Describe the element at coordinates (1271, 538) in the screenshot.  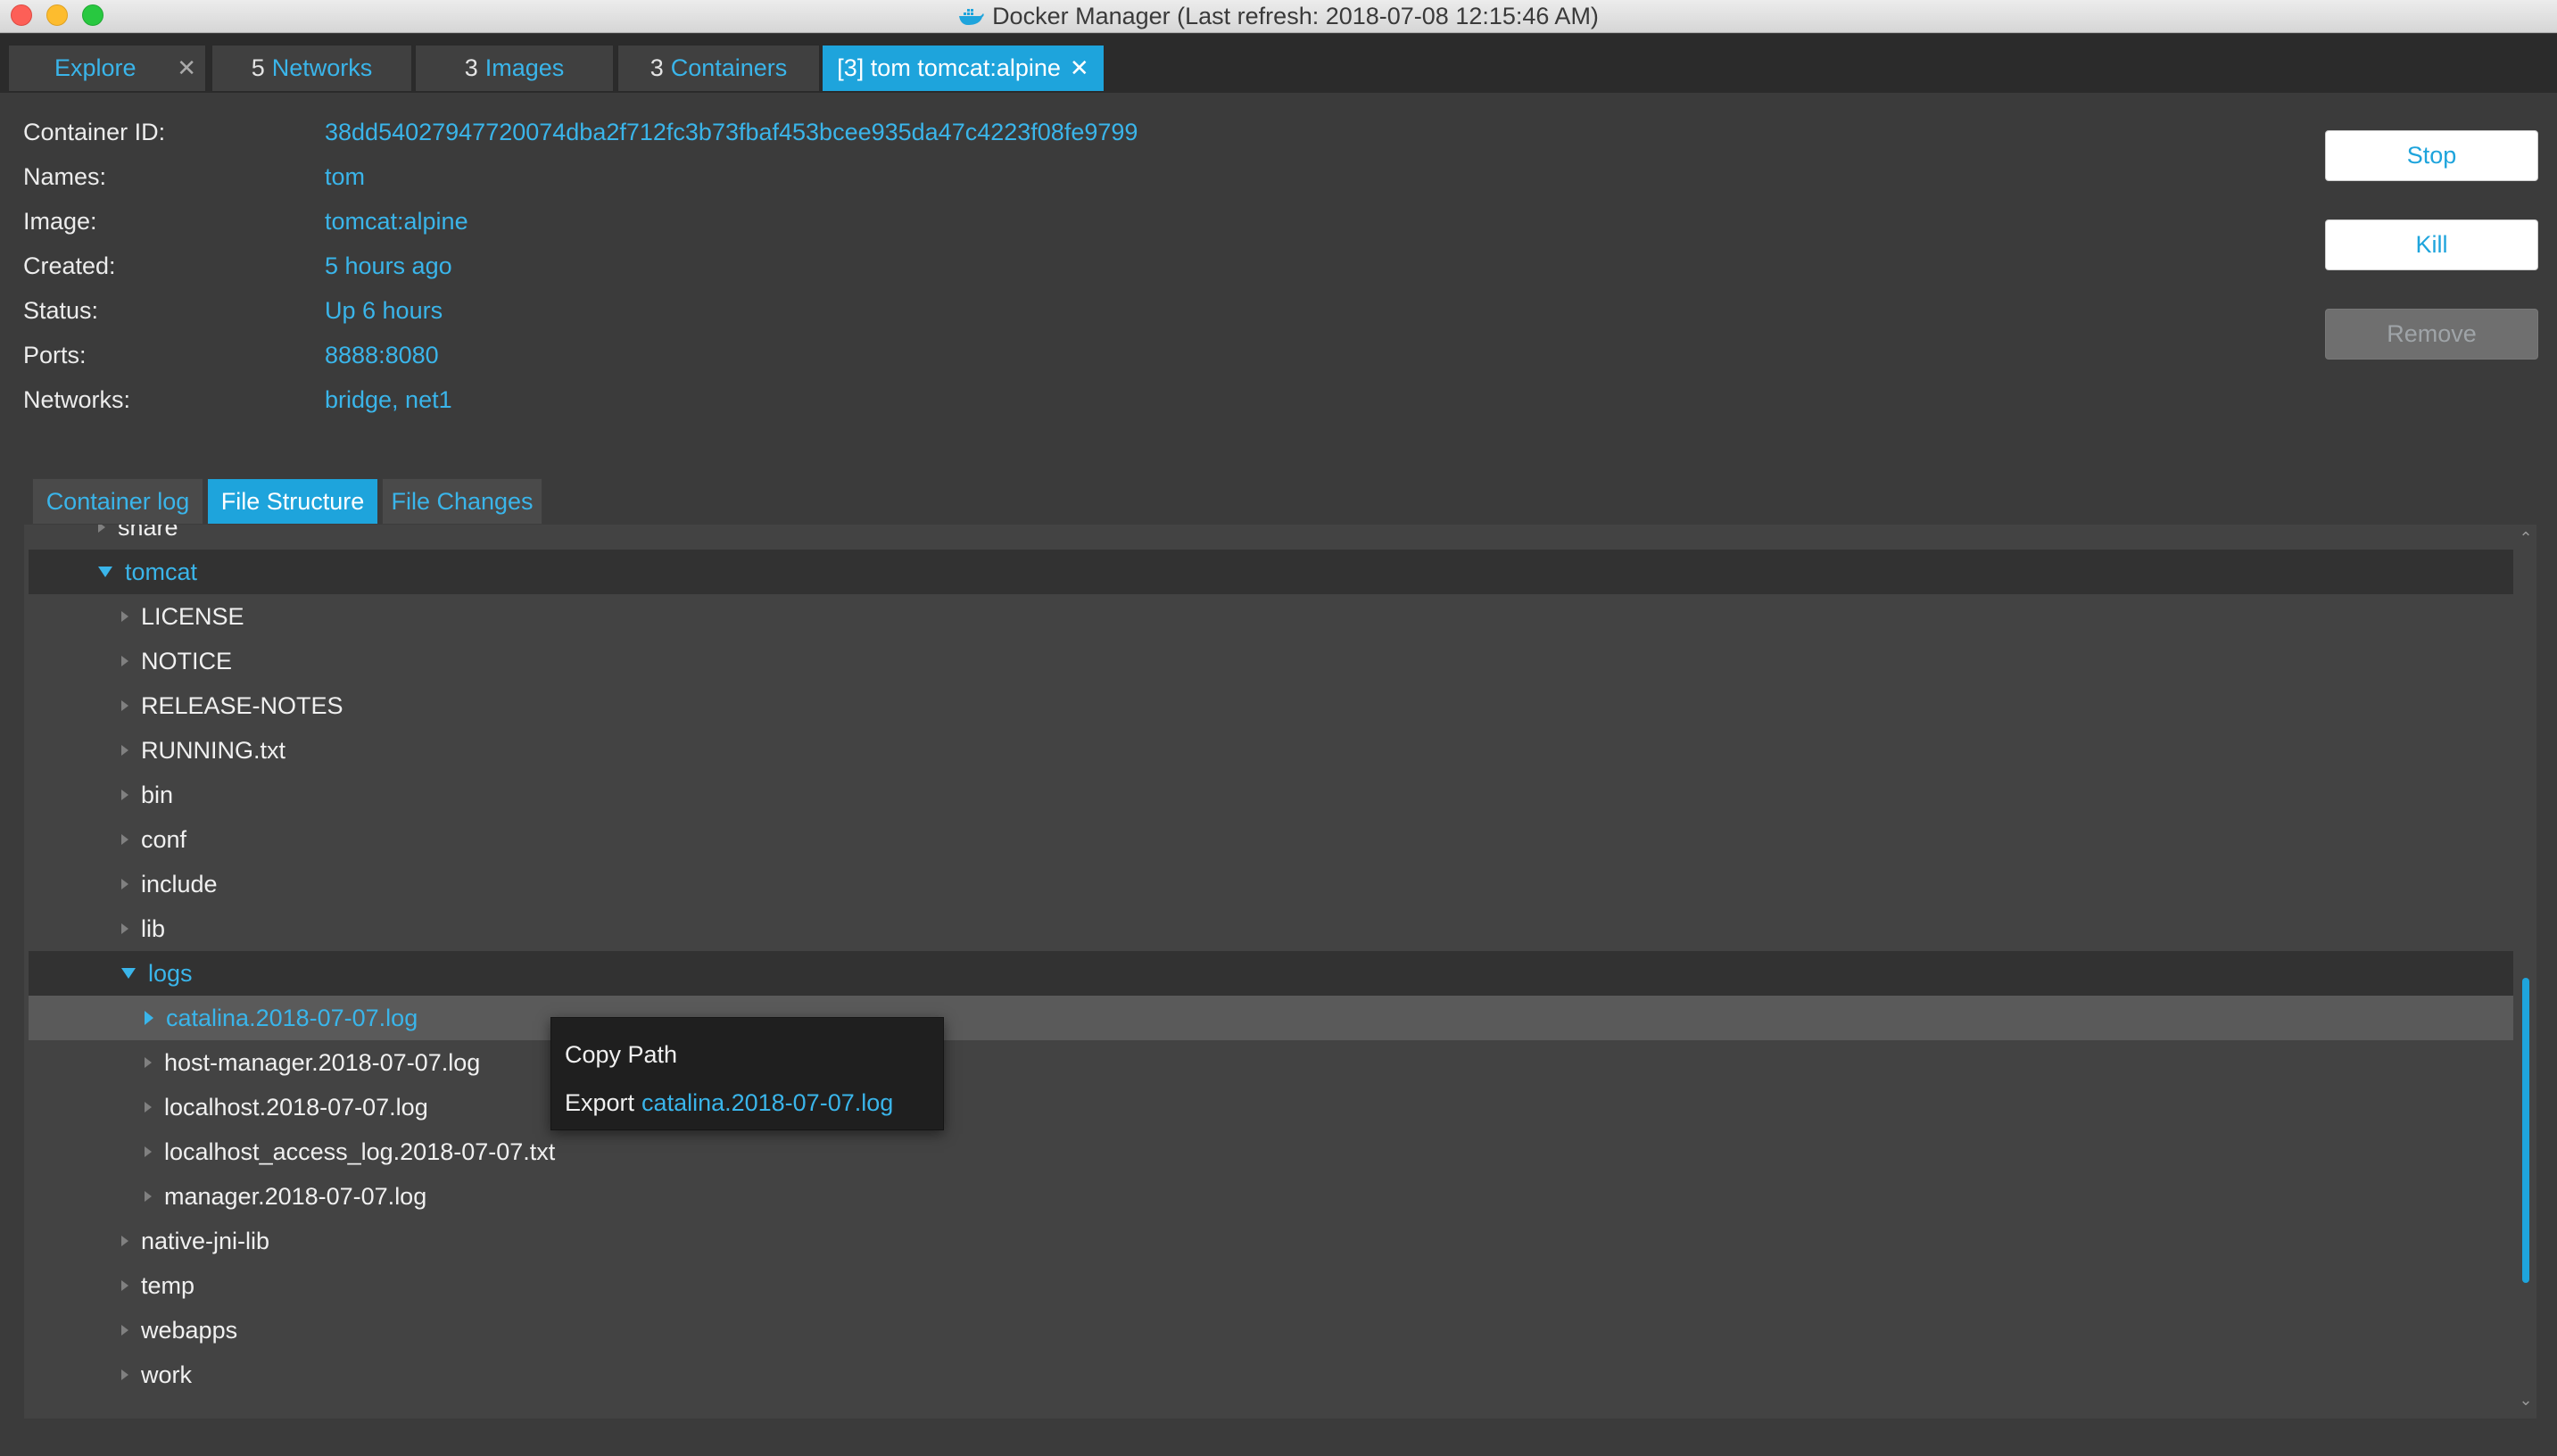
I see `tree-item-share: share` at that location.